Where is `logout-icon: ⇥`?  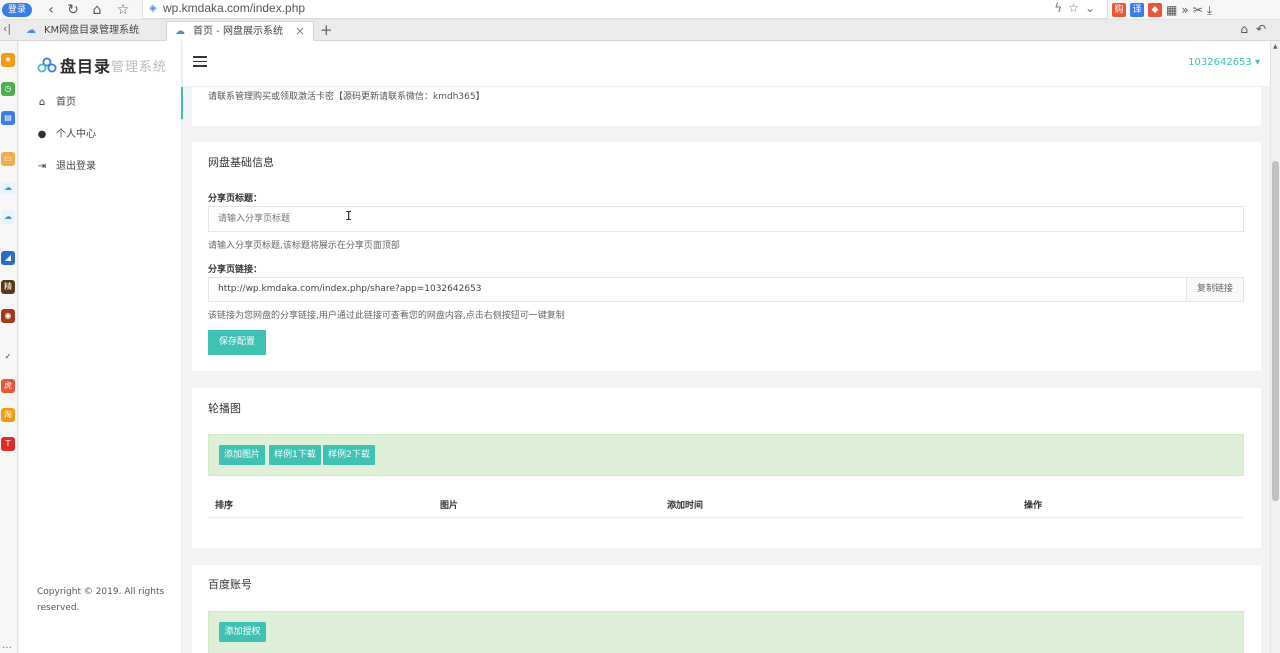 logout-icon: ⇥ is located at coordinates (42, 166).